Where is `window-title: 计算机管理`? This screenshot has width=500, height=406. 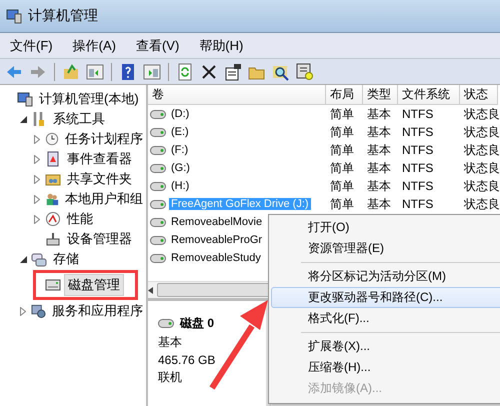 window-title: 计算机管理 is located at coordinates (63, 16).